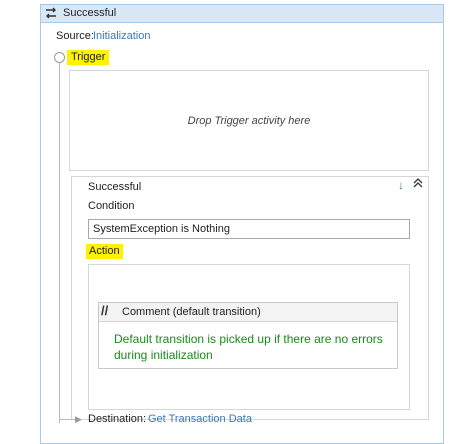 This screenshot has width=474, height=444. What do you see at coordinates (117, 419) in the screenshot?
I see `destination-label: Destination:` at bounding box center [117, 419].